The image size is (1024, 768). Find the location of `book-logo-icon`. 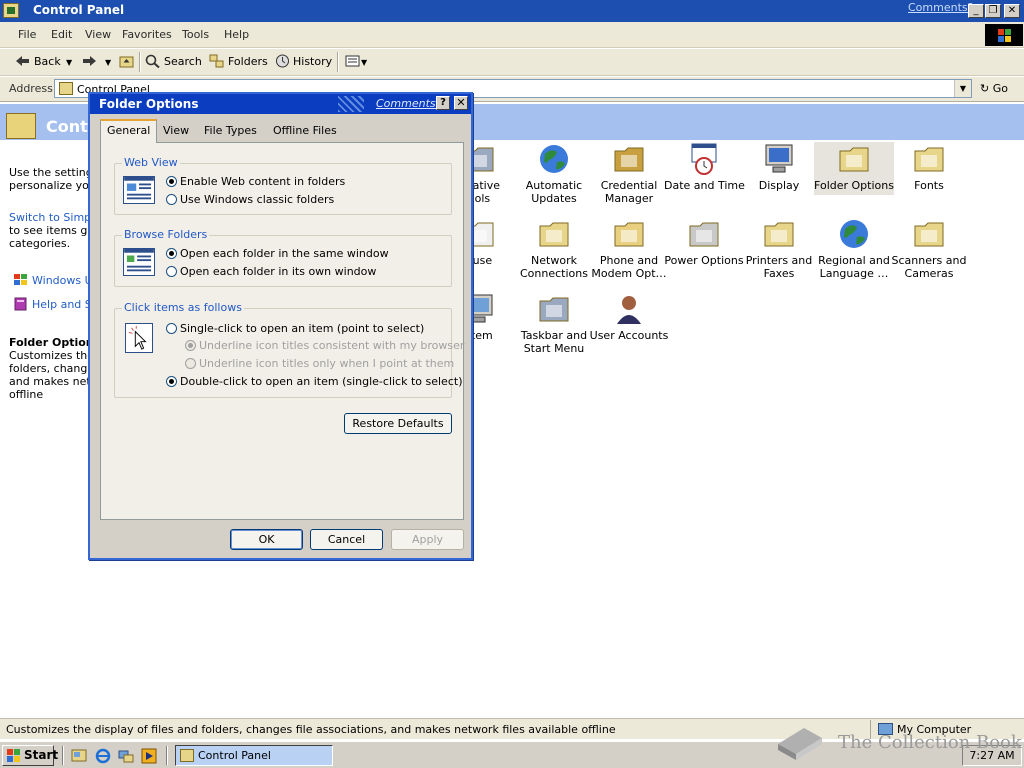

book-logo-icon is located at coordinates (800, 744).